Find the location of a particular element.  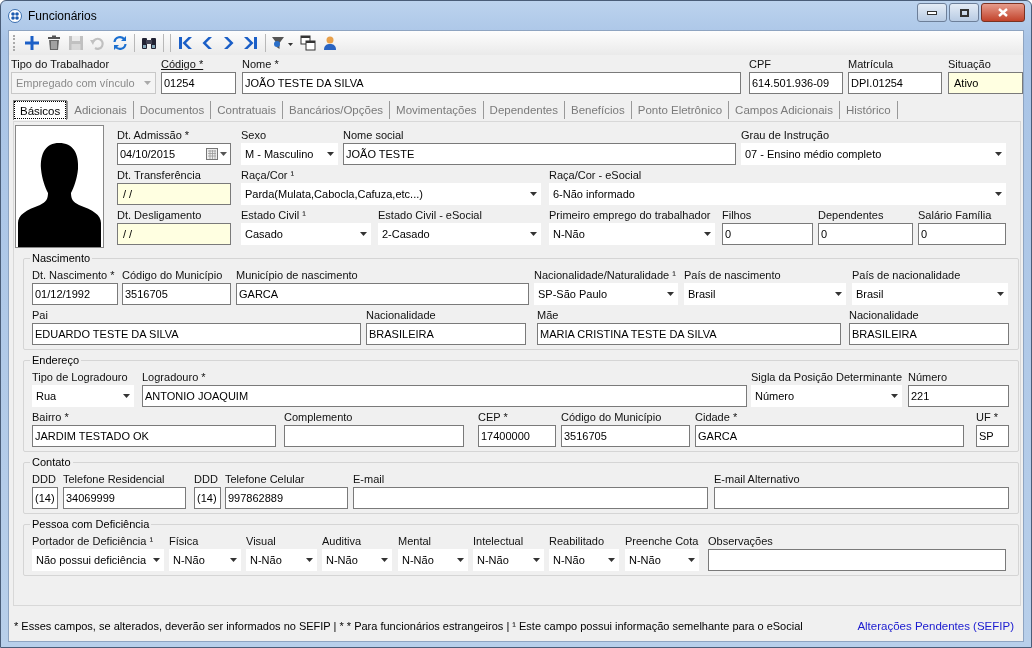

tab: Contratuais is located at coordinates (247, 110).